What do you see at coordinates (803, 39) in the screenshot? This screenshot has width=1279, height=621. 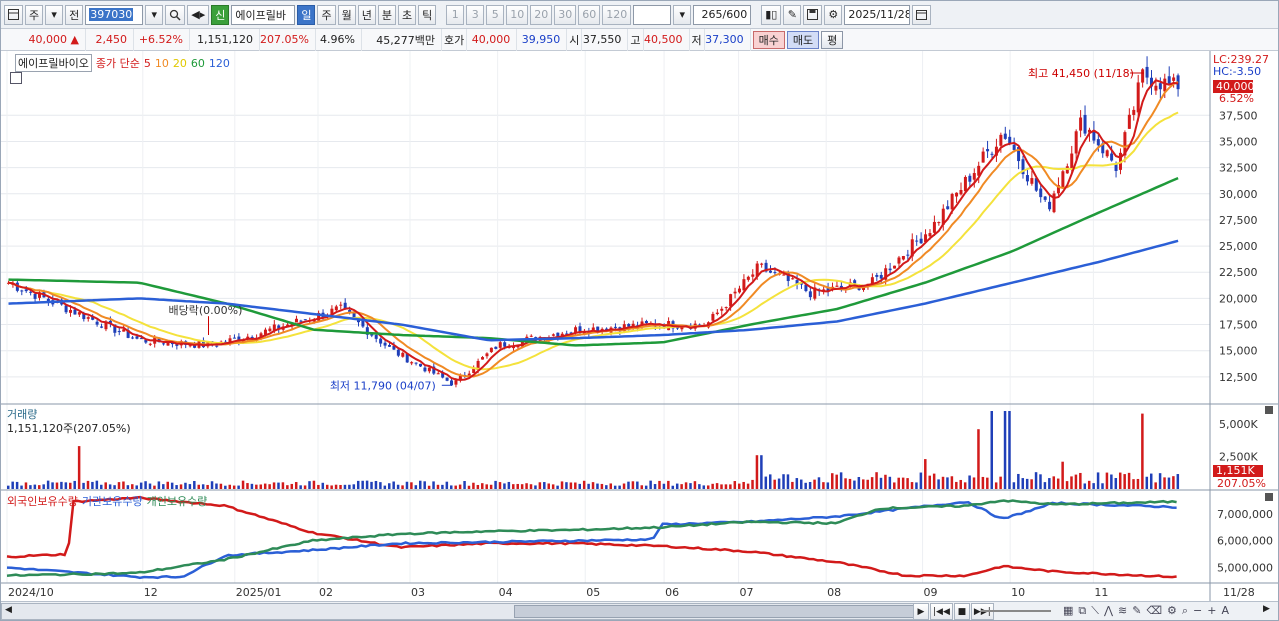 I see `sell-button: 매도` at bounding box center [803, 39].